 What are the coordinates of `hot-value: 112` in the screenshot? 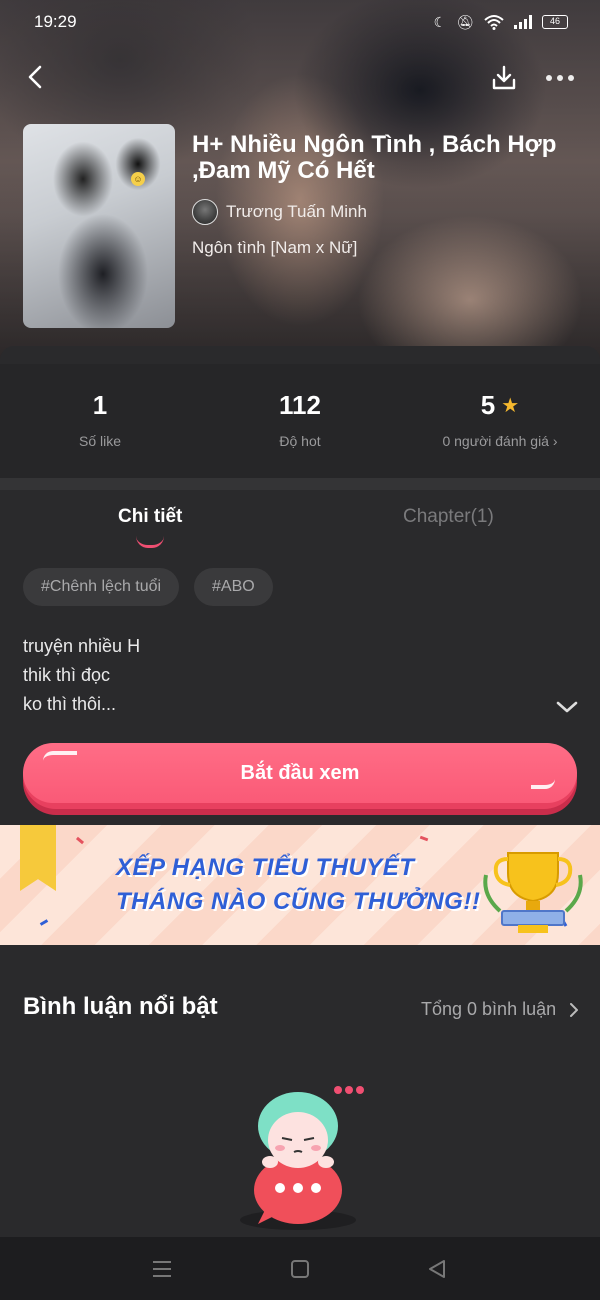 It's located at (300, 405).